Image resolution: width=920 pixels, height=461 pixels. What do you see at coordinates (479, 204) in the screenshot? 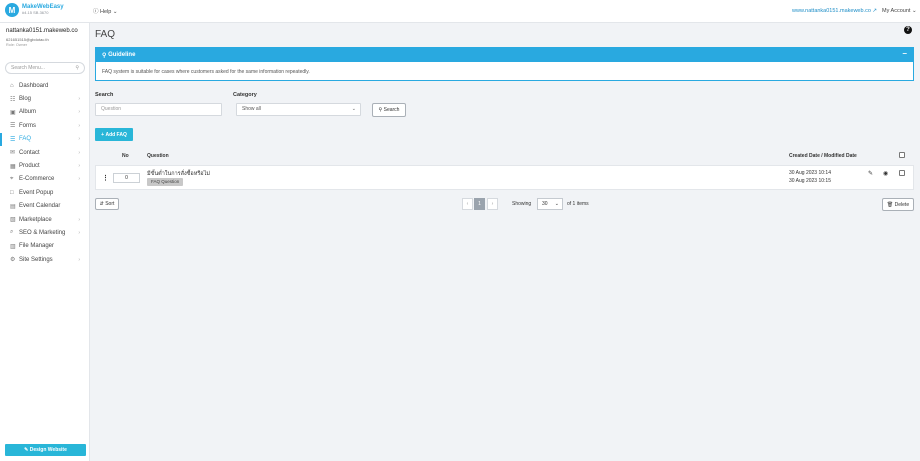
I see `pagination-current: 1` at bounding box center [479, 204].